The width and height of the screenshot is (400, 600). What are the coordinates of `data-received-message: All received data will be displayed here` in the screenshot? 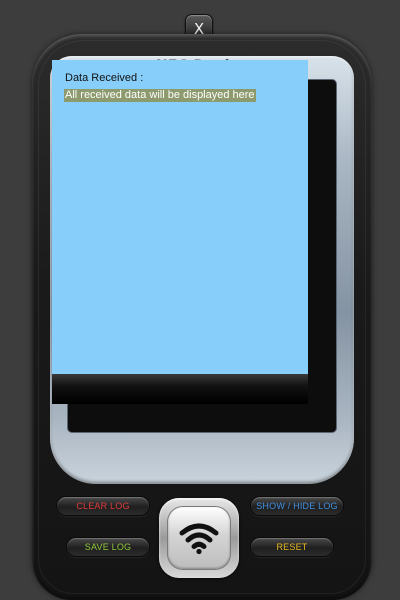 It's located at (160, 95).